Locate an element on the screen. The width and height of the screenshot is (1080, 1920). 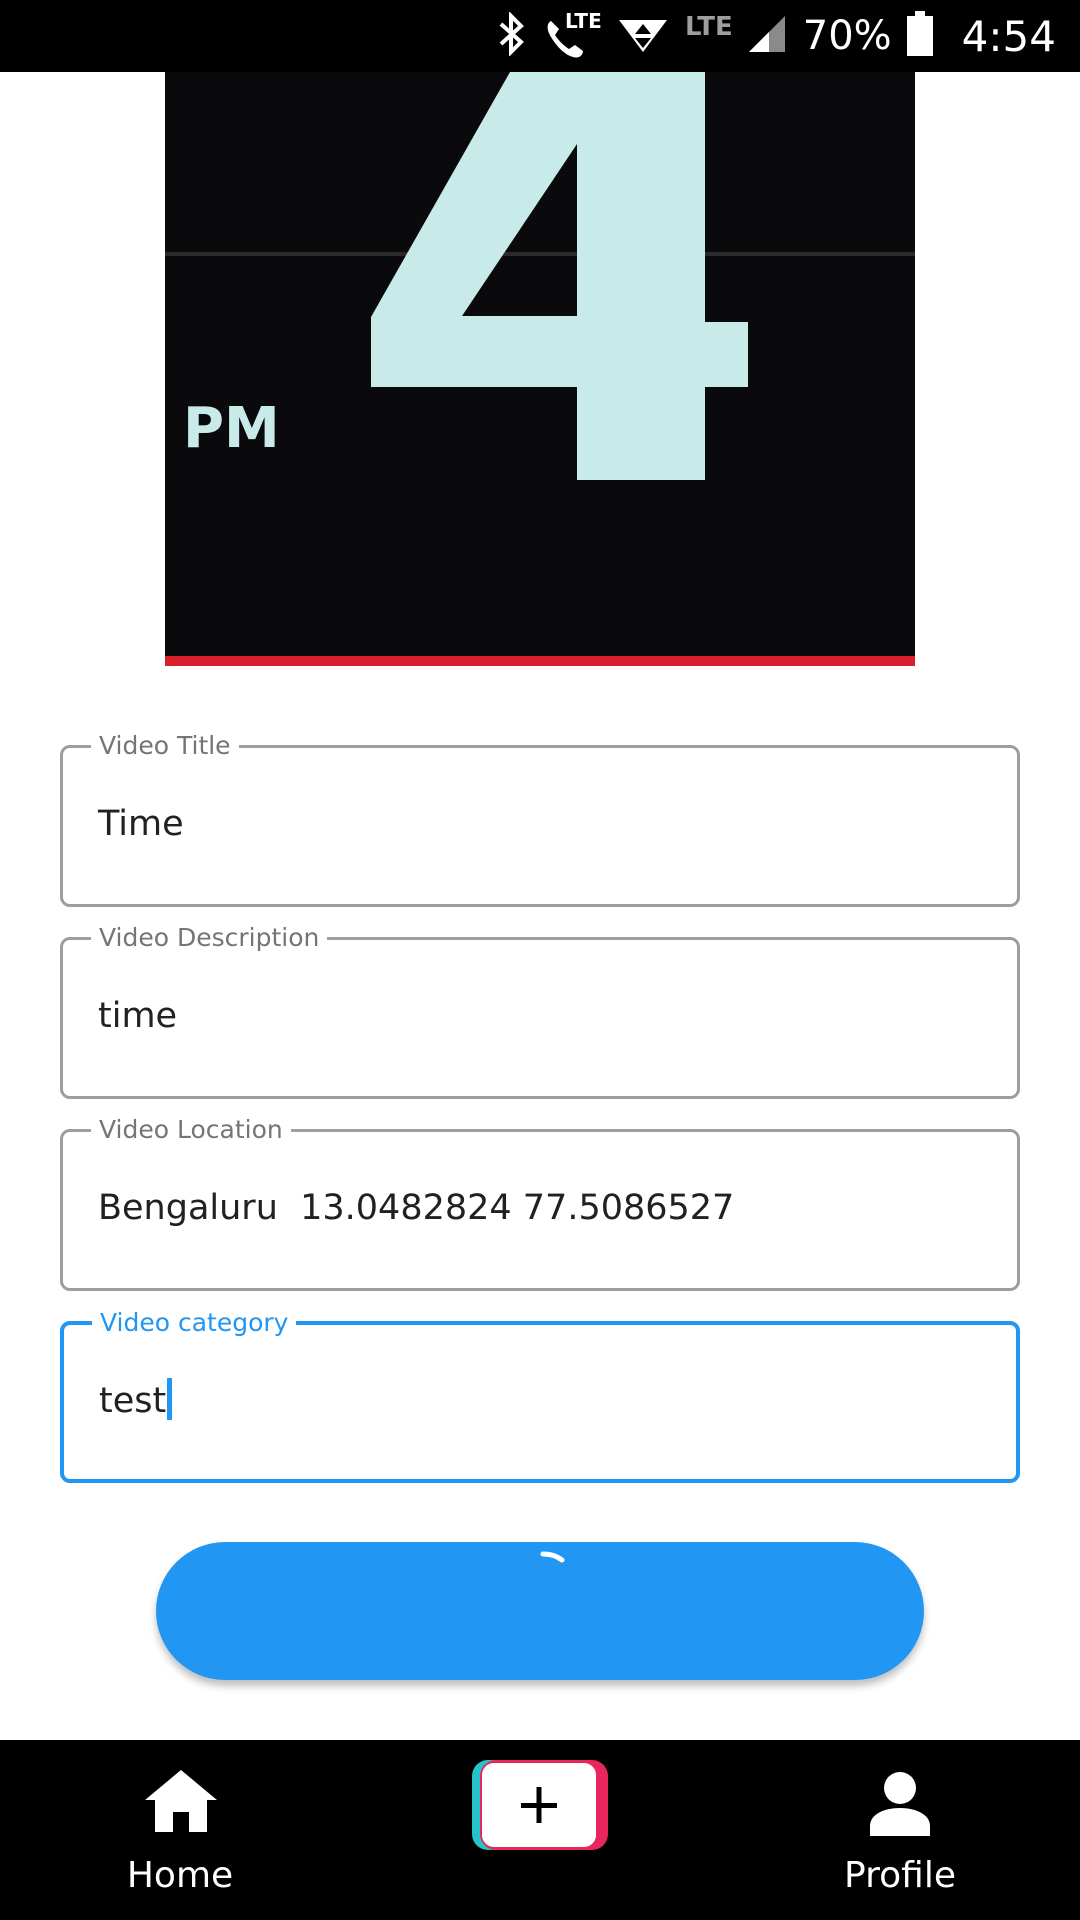
video-title-field: Video Title Time is located at coordinates (540, 818).